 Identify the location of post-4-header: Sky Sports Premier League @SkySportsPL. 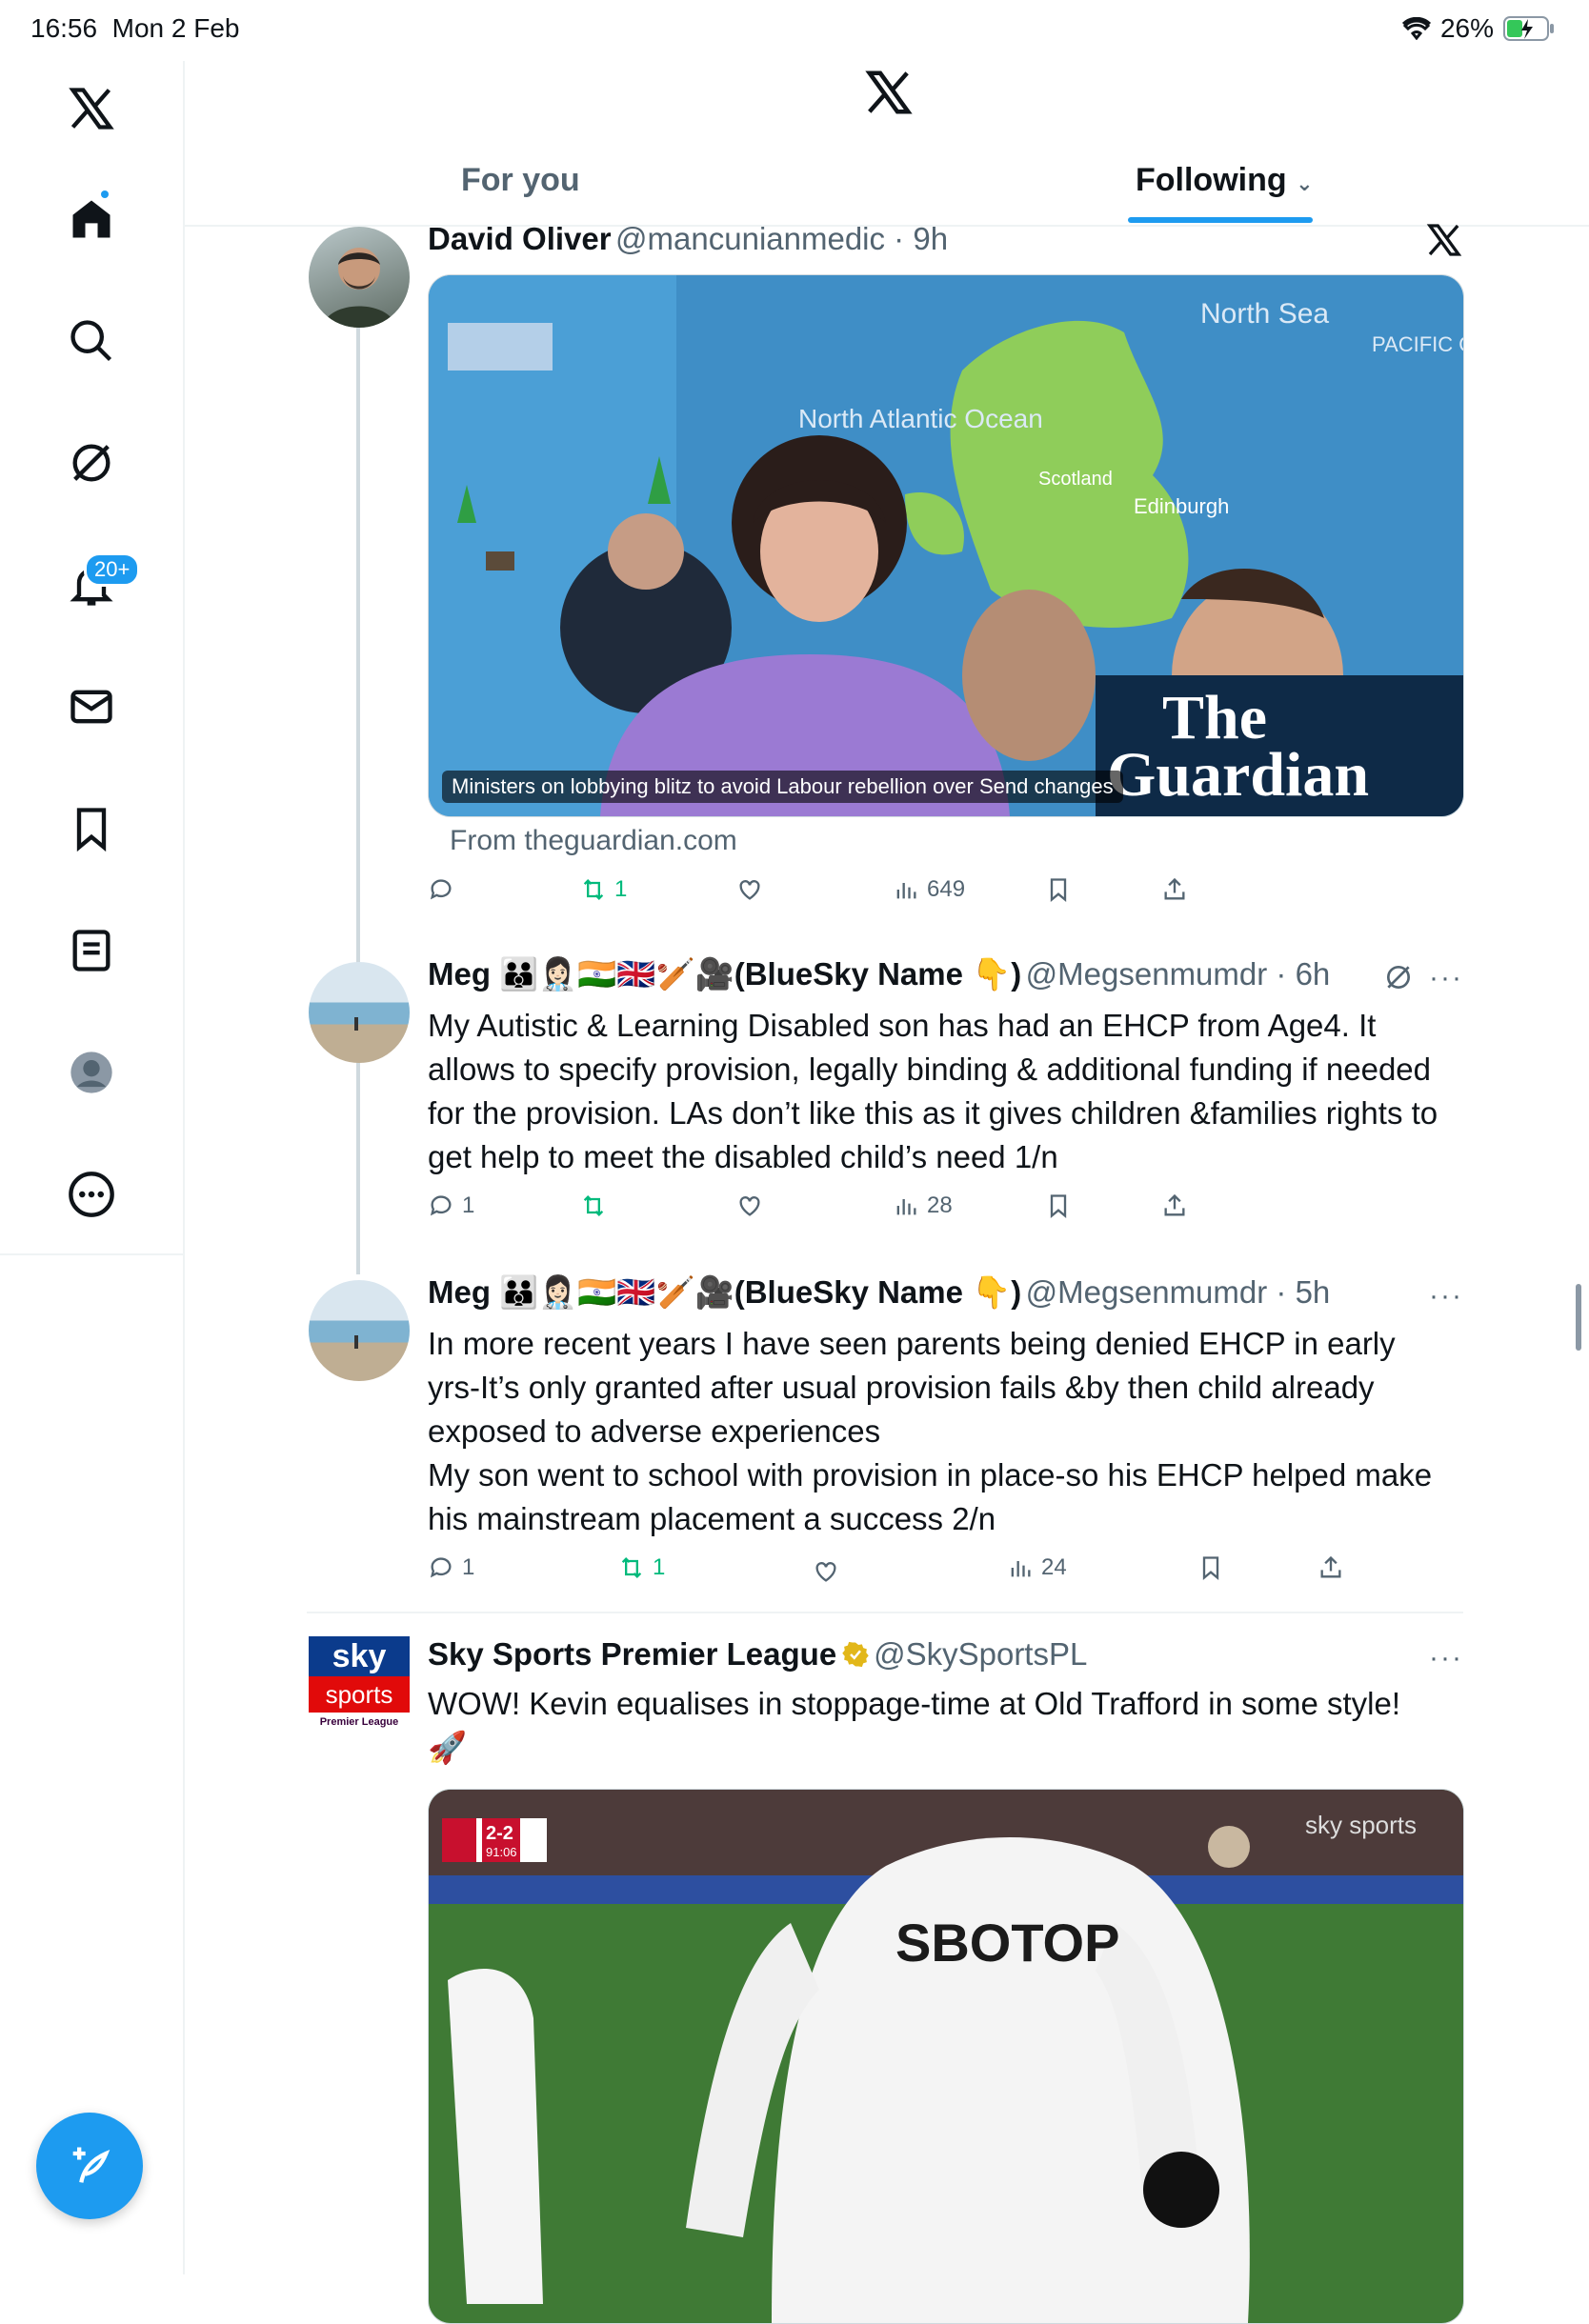
(757, 1654).